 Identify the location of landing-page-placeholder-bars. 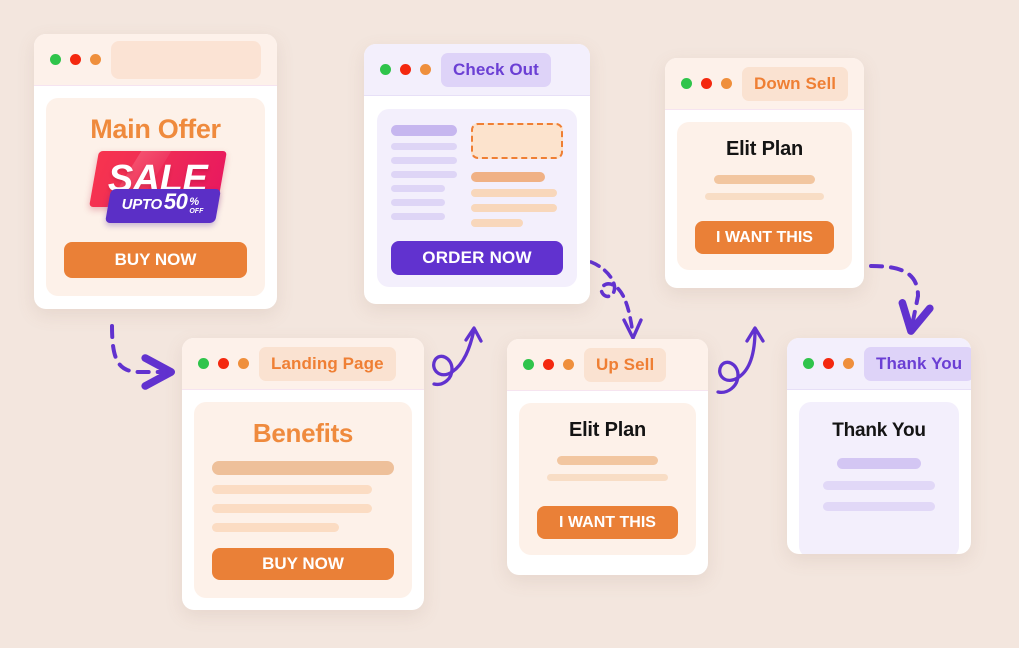
(303, 496).